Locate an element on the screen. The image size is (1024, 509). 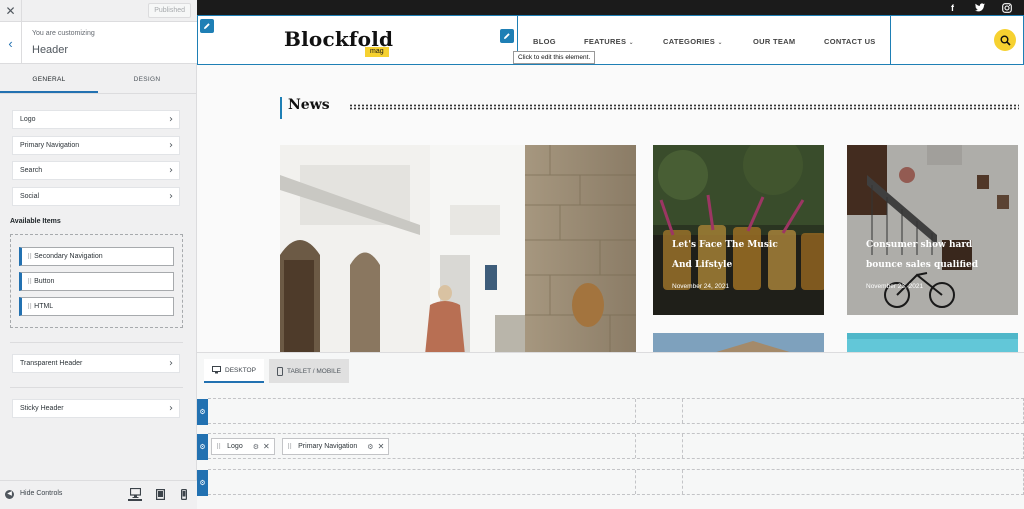
nav-label: FEATURES is located at coordinates (605, 41).